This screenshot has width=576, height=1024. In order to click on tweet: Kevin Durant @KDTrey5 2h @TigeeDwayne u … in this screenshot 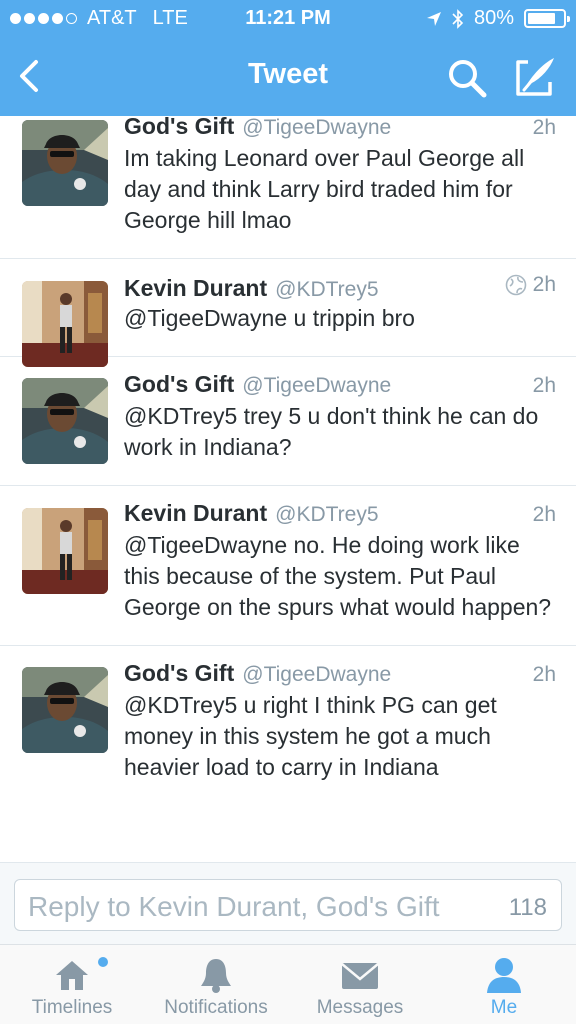, I will do `click(288, 313)`.